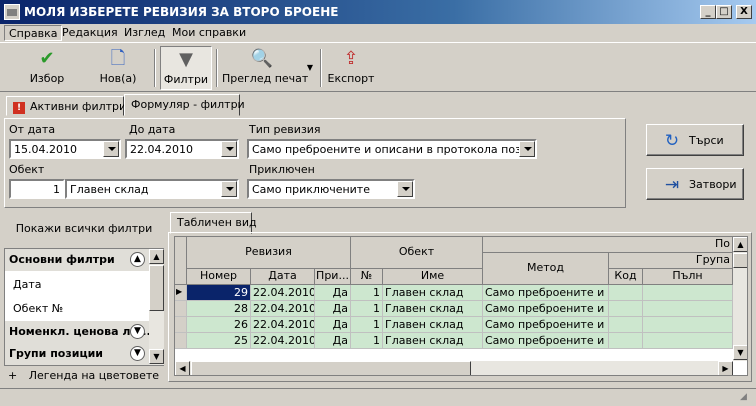  Describe the element at coordinates (181, 325) in the screenshot. I see `row-indicator` at that location.